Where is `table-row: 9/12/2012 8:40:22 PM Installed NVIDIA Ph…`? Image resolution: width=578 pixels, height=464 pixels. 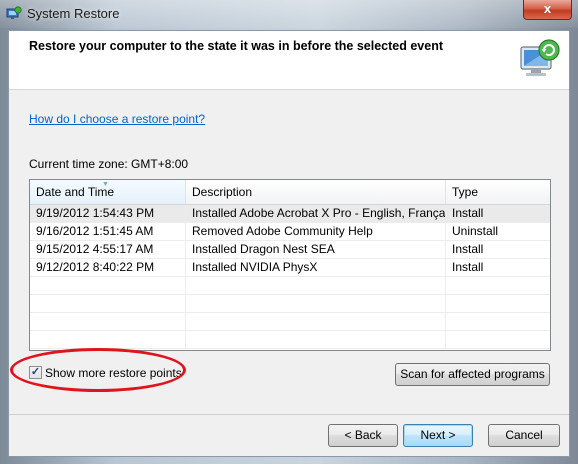
table-row: 9/12/2012 8:40:22 PM Installed NVIDIA Ph… is located at coordinates (290, 268).